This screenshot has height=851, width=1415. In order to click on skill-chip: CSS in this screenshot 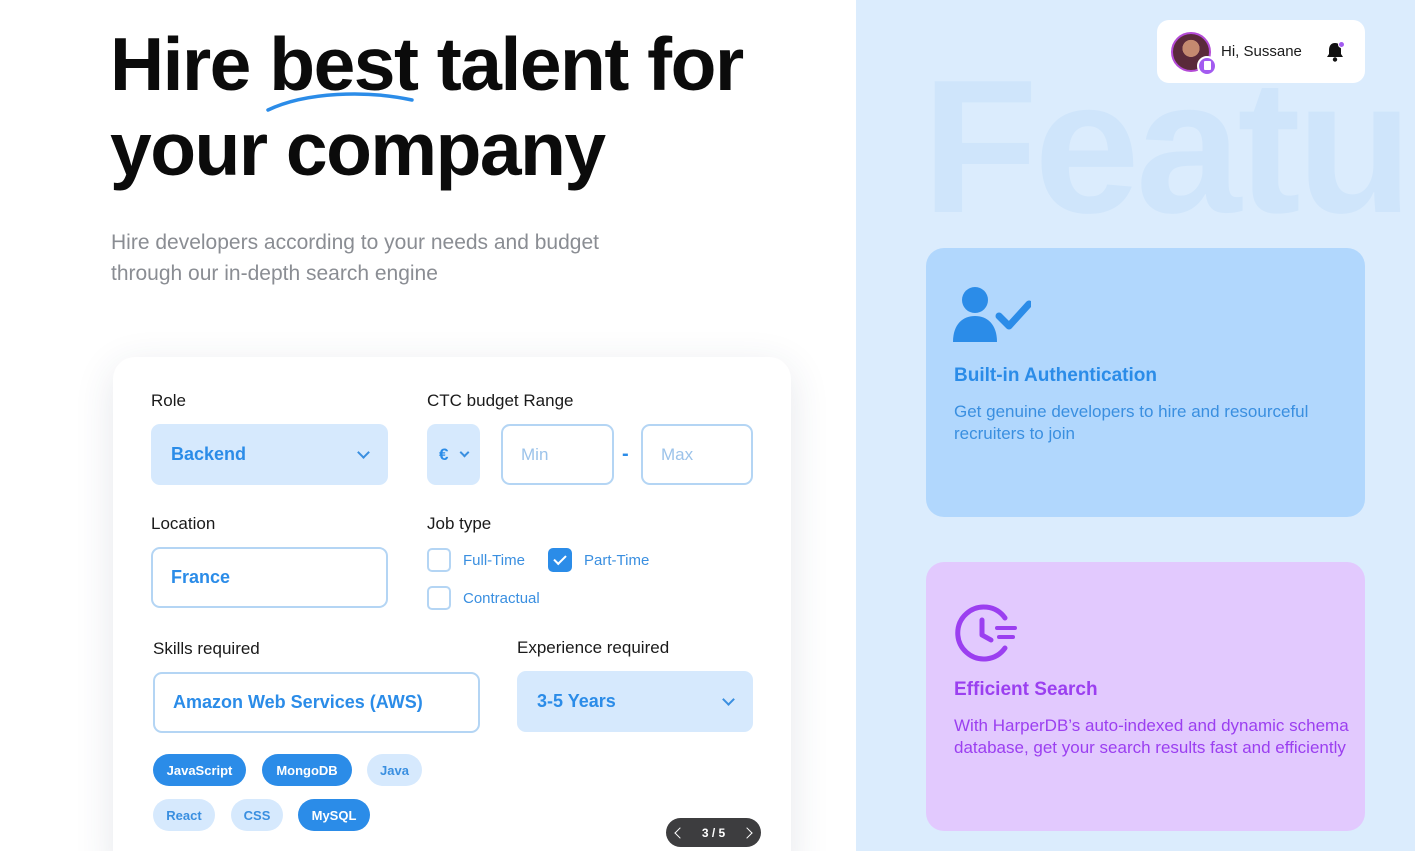, I will do `click(257, 815)`.